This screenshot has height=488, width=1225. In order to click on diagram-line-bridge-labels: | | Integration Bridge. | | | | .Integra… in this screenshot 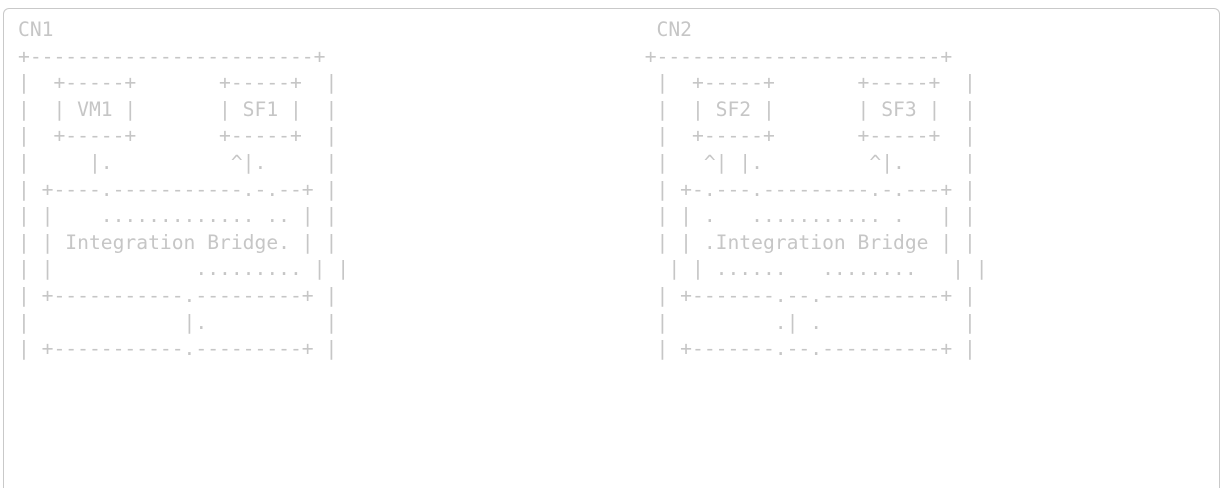, I will do `click(497, 242)`.